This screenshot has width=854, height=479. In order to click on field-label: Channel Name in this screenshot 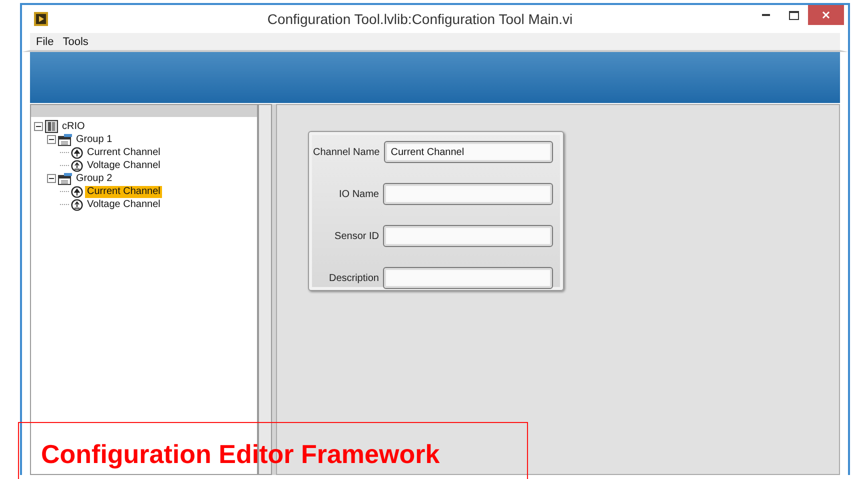, I will do `click(346, 152)`.